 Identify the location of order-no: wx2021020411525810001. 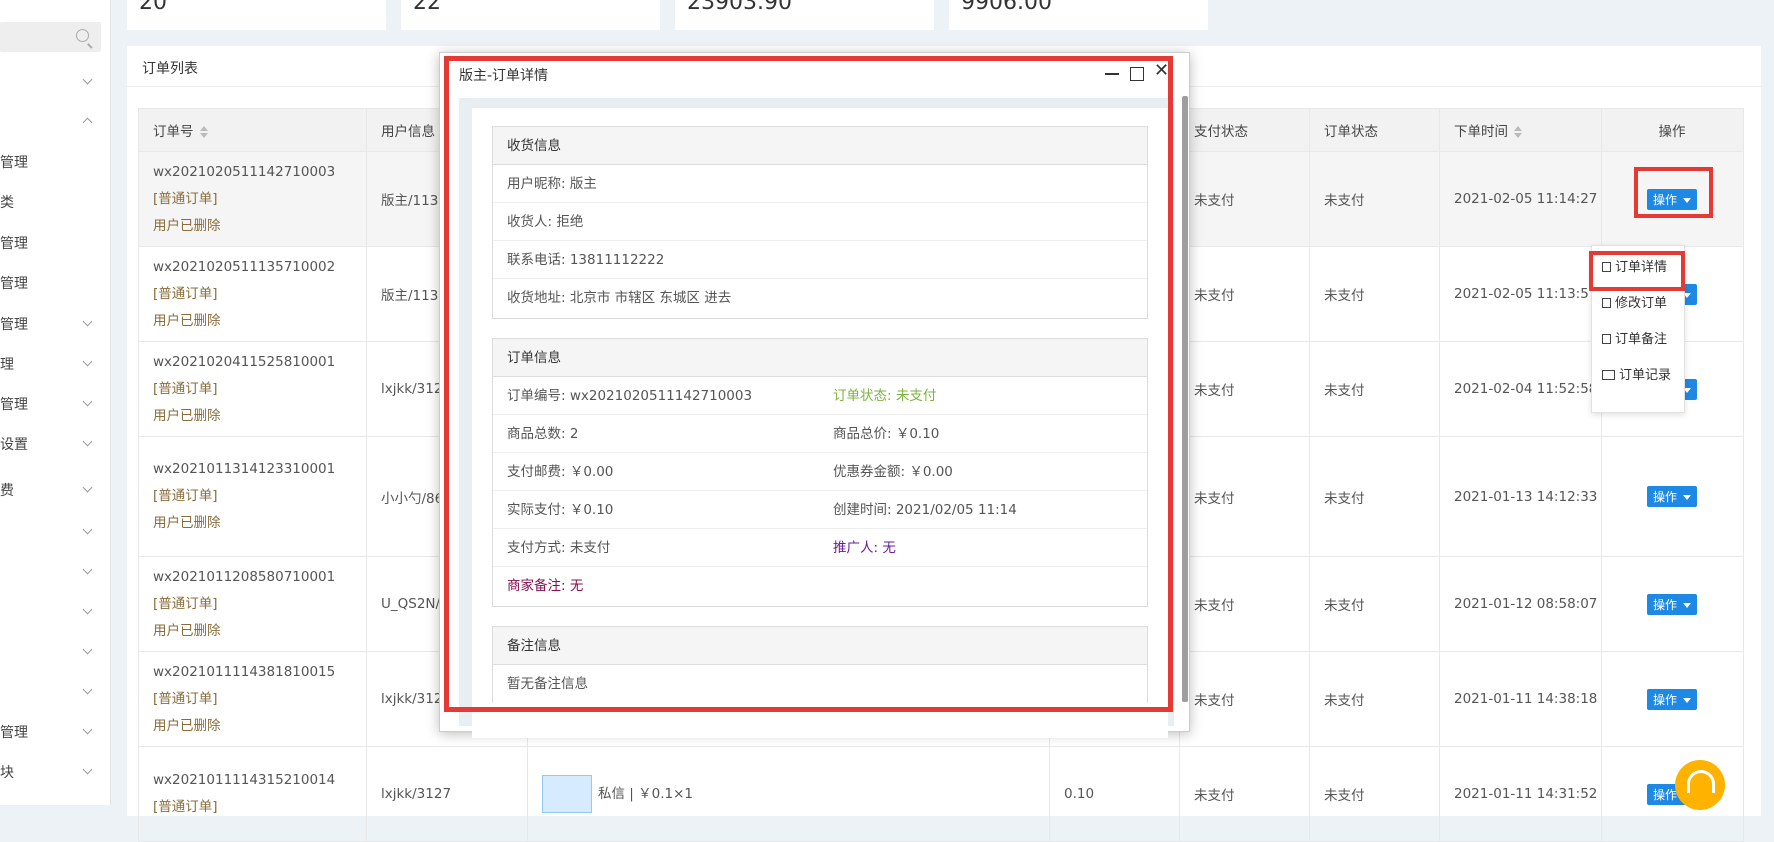
(244, 361).